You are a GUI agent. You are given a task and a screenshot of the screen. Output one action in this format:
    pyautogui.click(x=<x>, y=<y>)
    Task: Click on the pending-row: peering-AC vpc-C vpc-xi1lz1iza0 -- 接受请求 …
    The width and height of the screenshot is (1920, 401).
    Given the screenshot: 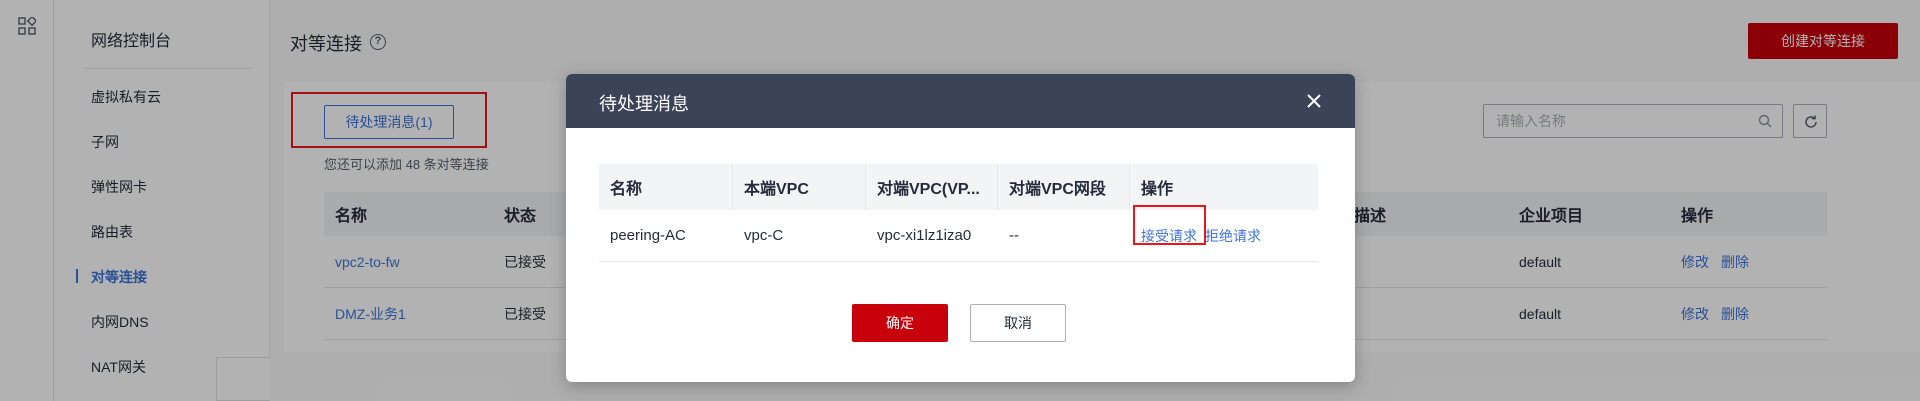 What is the action you would take?
    pyautogui.click(x=958, y=236)
    